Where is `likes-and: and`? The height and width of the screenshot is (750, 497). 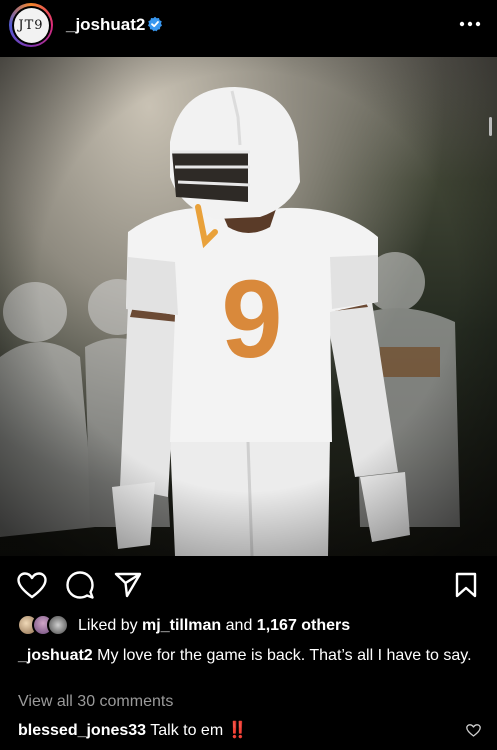
likes-and: and is located at coordinates (239, 625).